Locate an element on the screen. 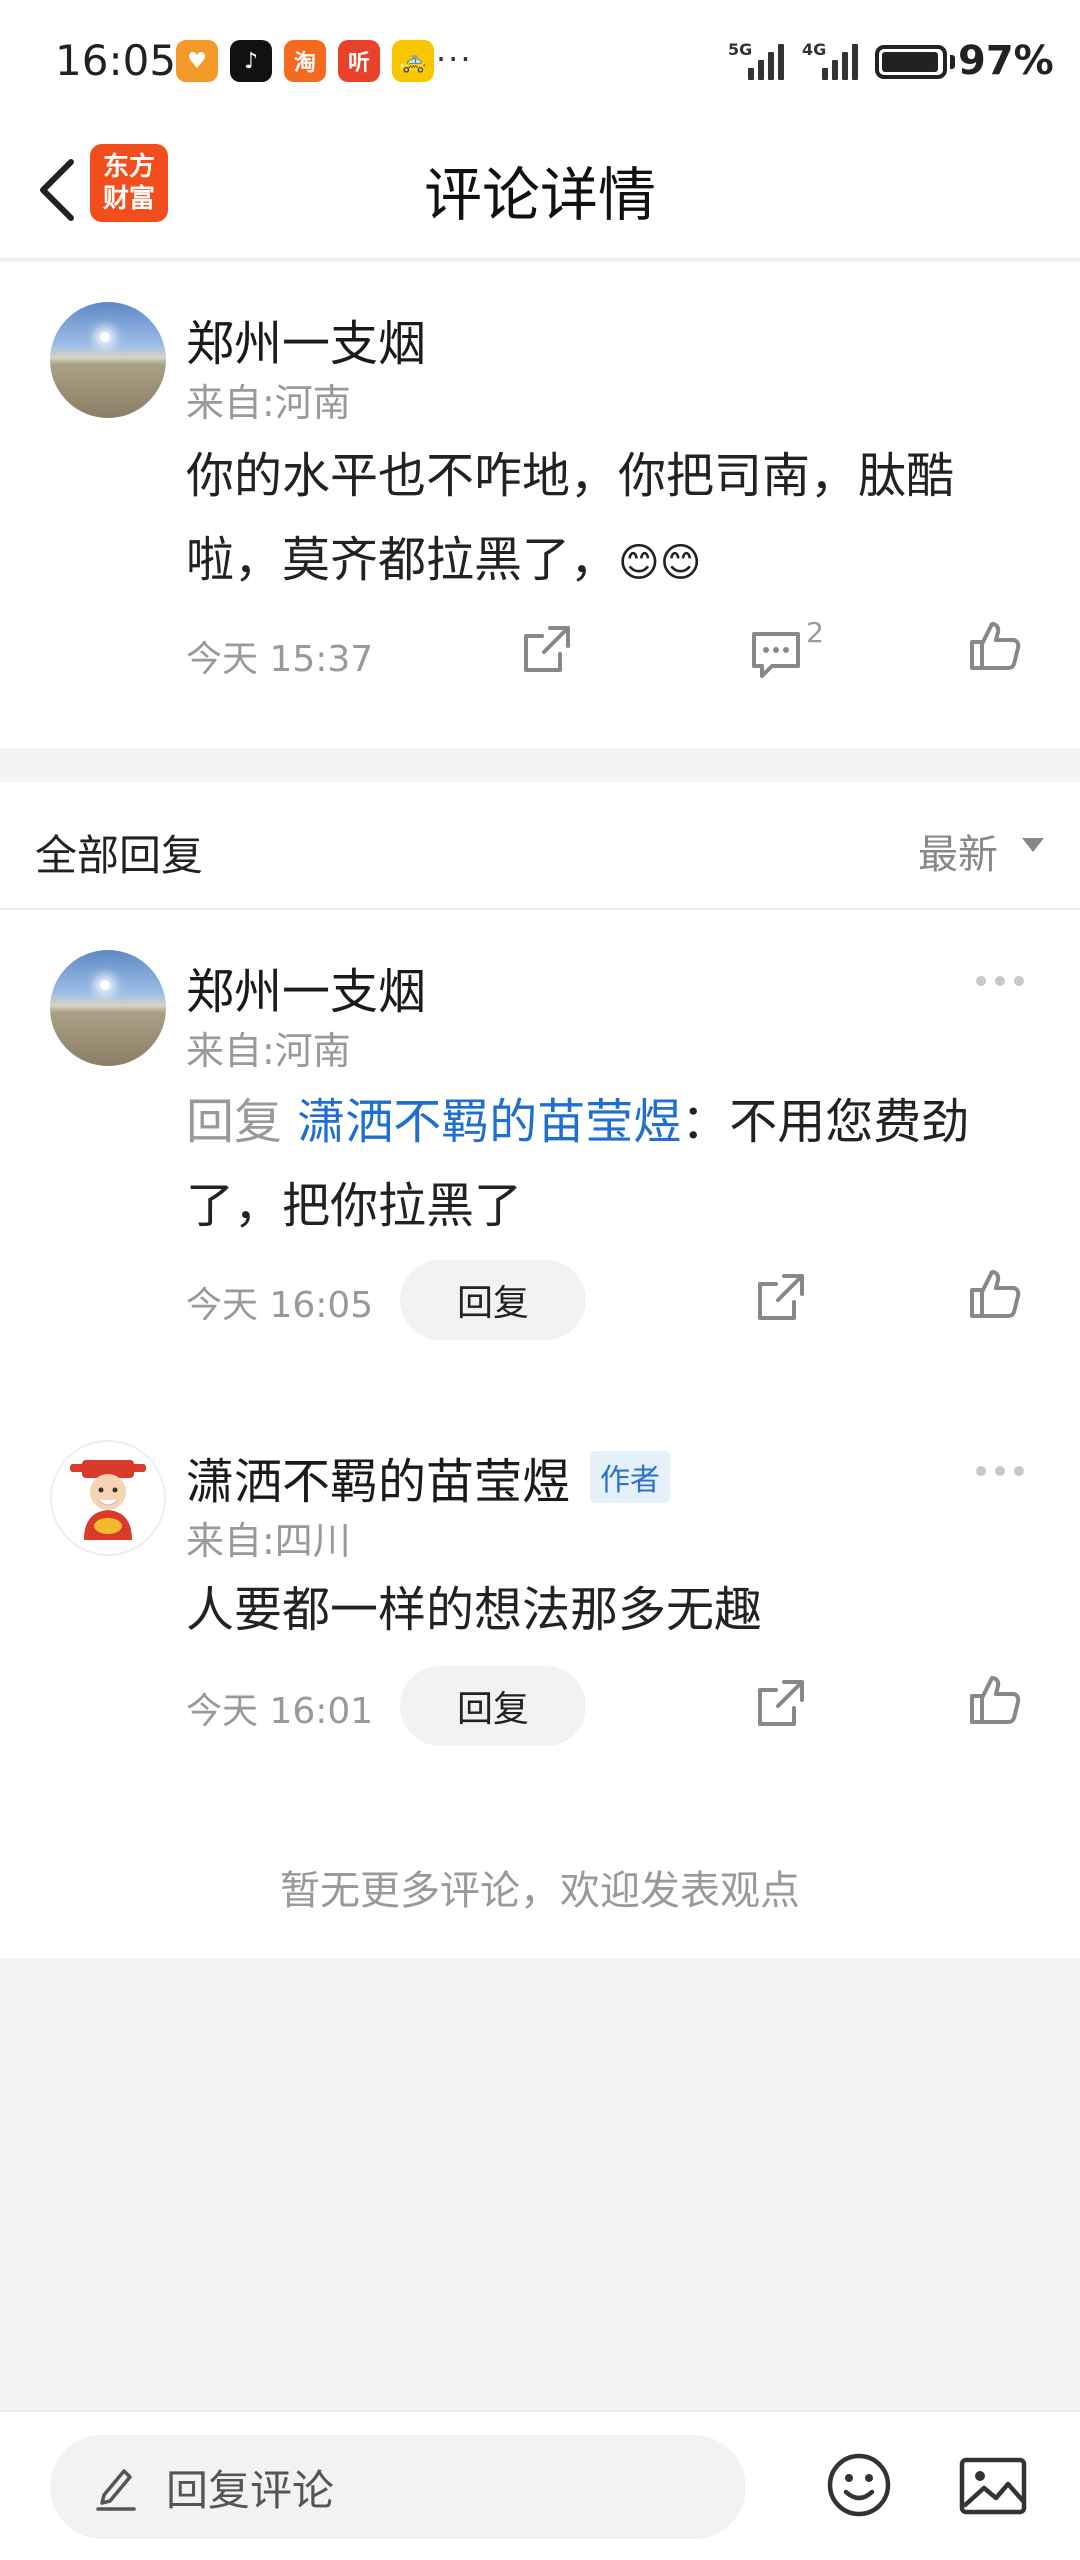  smiley-icon is located at coordinates (859, 2485).